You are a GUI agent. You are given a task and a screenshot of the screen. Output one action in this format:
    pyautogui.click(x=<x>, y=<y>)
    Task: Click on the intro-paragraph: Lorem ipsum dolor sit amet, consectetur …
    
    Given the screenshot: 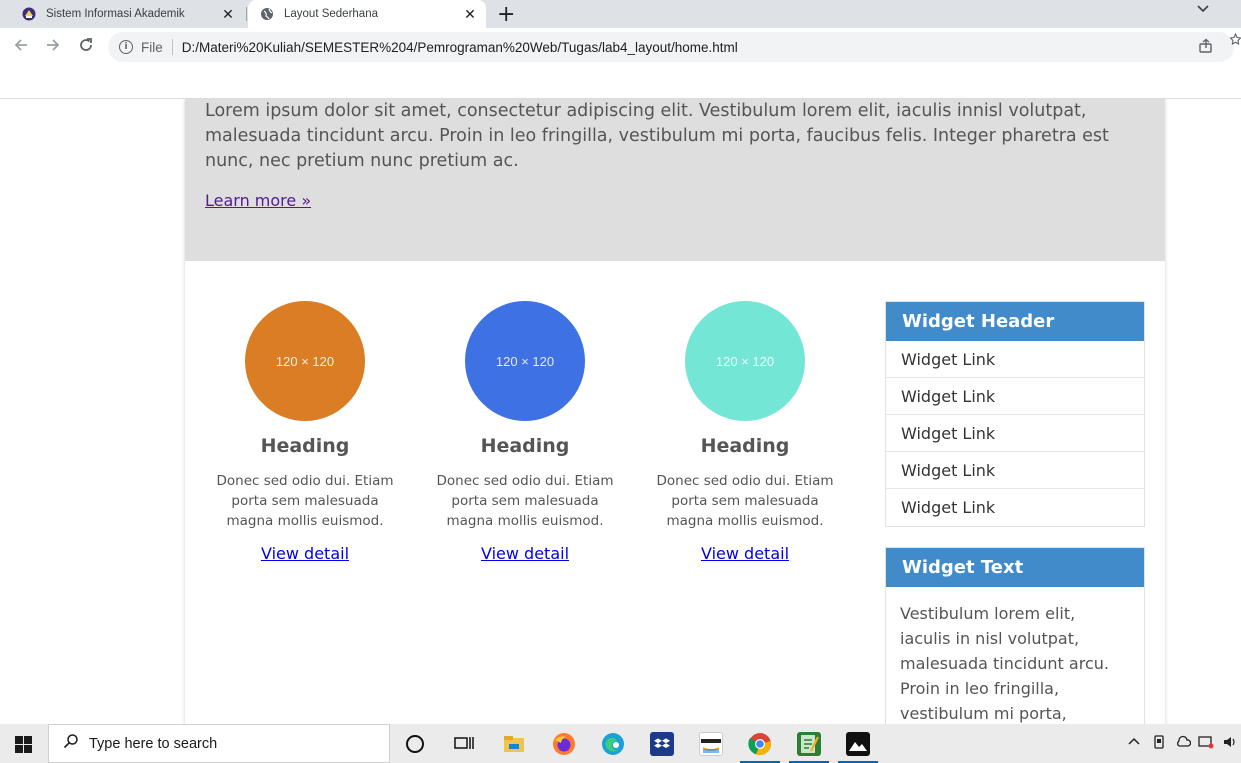 What is the action you would take?
    pyautogui.click(x=657, y=136)
    